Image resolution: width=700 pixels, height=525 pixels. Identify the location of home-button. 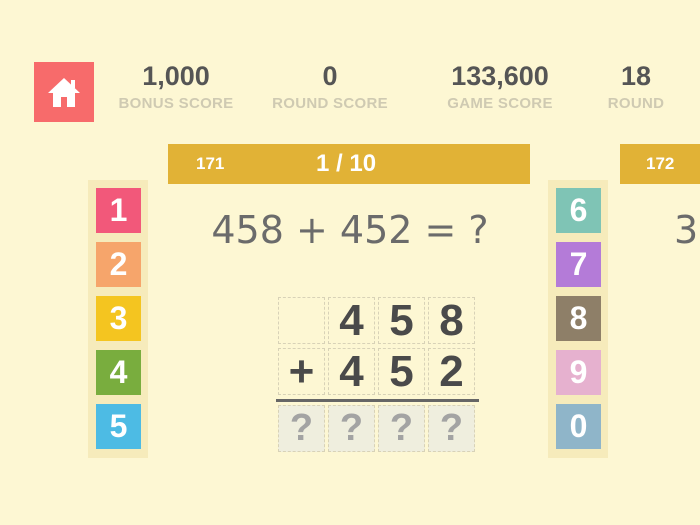
(64, 92).